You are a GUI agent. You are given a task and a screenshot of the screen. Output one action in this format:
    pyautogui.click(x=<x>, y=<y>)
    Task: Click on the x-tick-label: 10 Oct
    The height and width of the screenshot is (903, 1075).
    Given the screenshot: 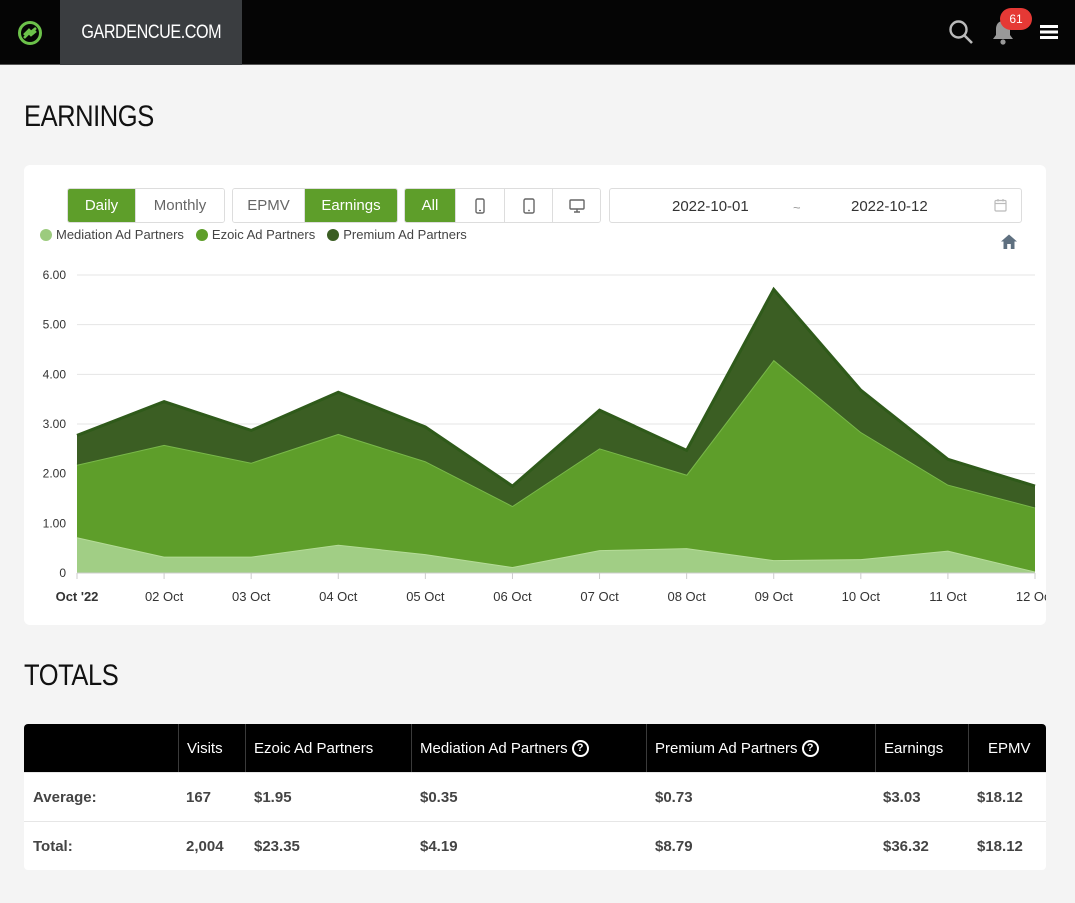 What is the action you would take?
    pyautogui.click(x=861, y=596)
    